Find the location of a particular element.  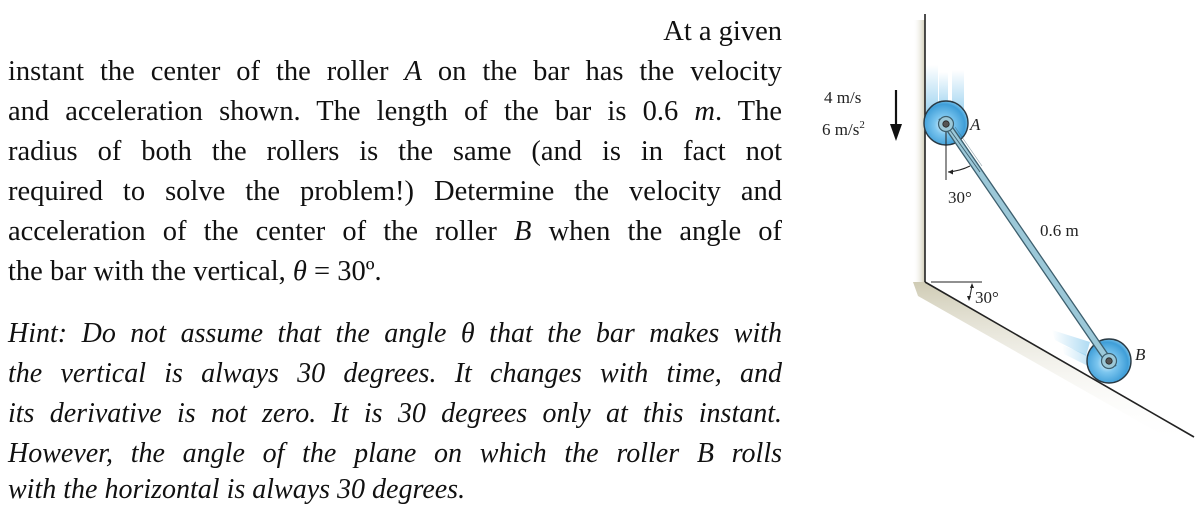

plane-angle-arrow-top is located at coordinates (972, 285).